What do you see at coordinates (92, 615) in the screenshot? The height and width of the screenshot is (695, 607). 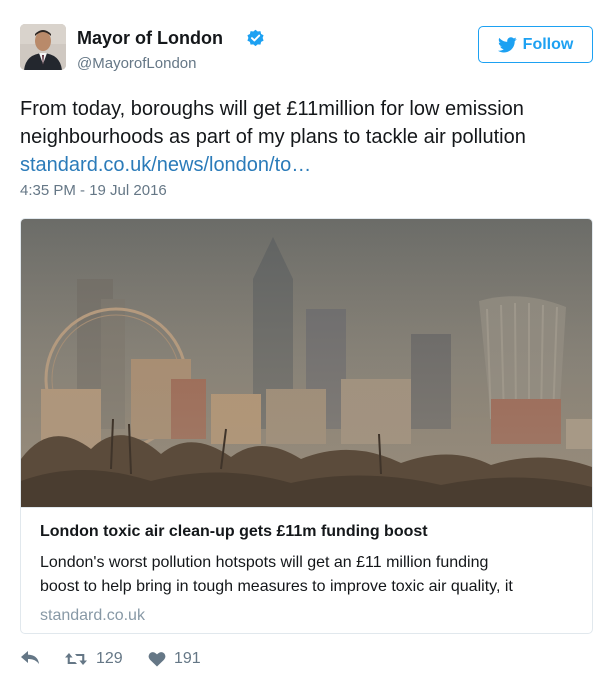 I see `card-domain: standard.co.uk` at bounding box center [92, 615].